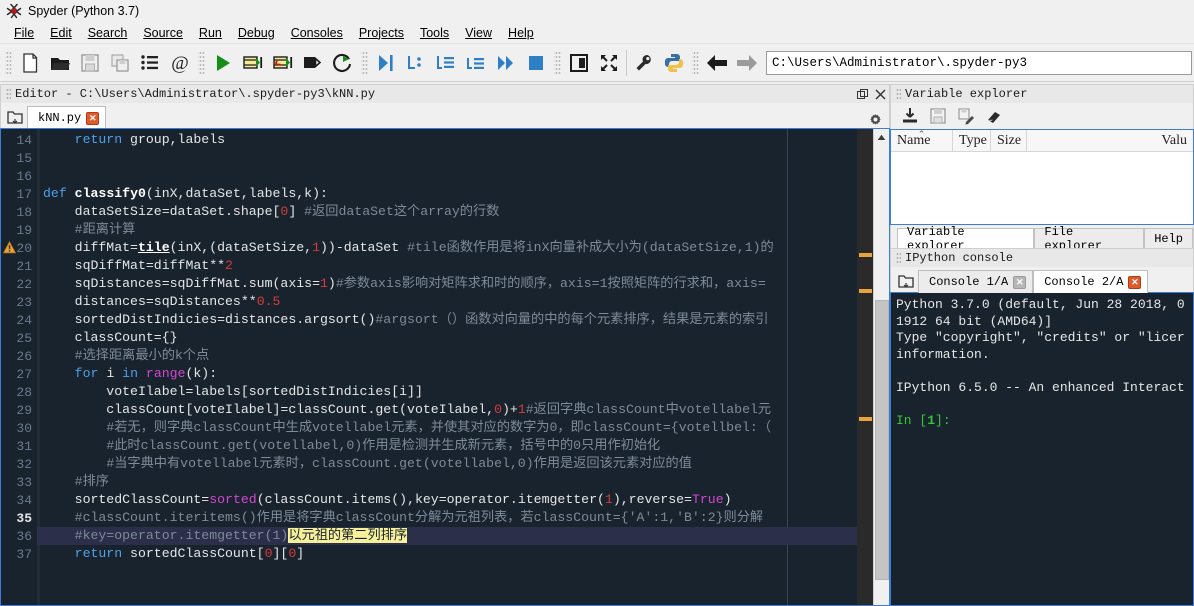 Image resolution: width=1194 pixels, height=606 pixels. What do you see at coordinates (455, 194) in the screenshot?
I see `code-line: def classify0(inX,dataSet,labels,k):` at bounding box center [455, 194].